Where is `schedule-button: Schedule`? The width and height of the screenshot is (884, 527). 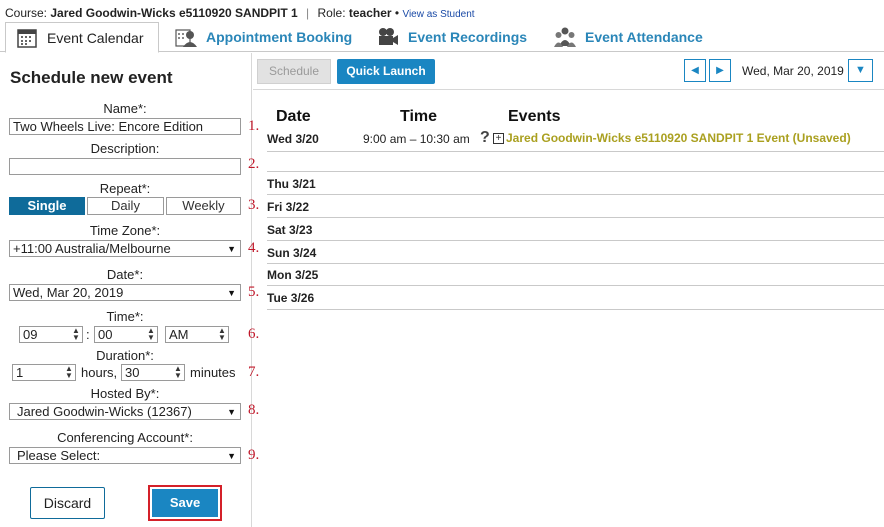
schedule-button: Schedule is located at coordinates (294, 71).